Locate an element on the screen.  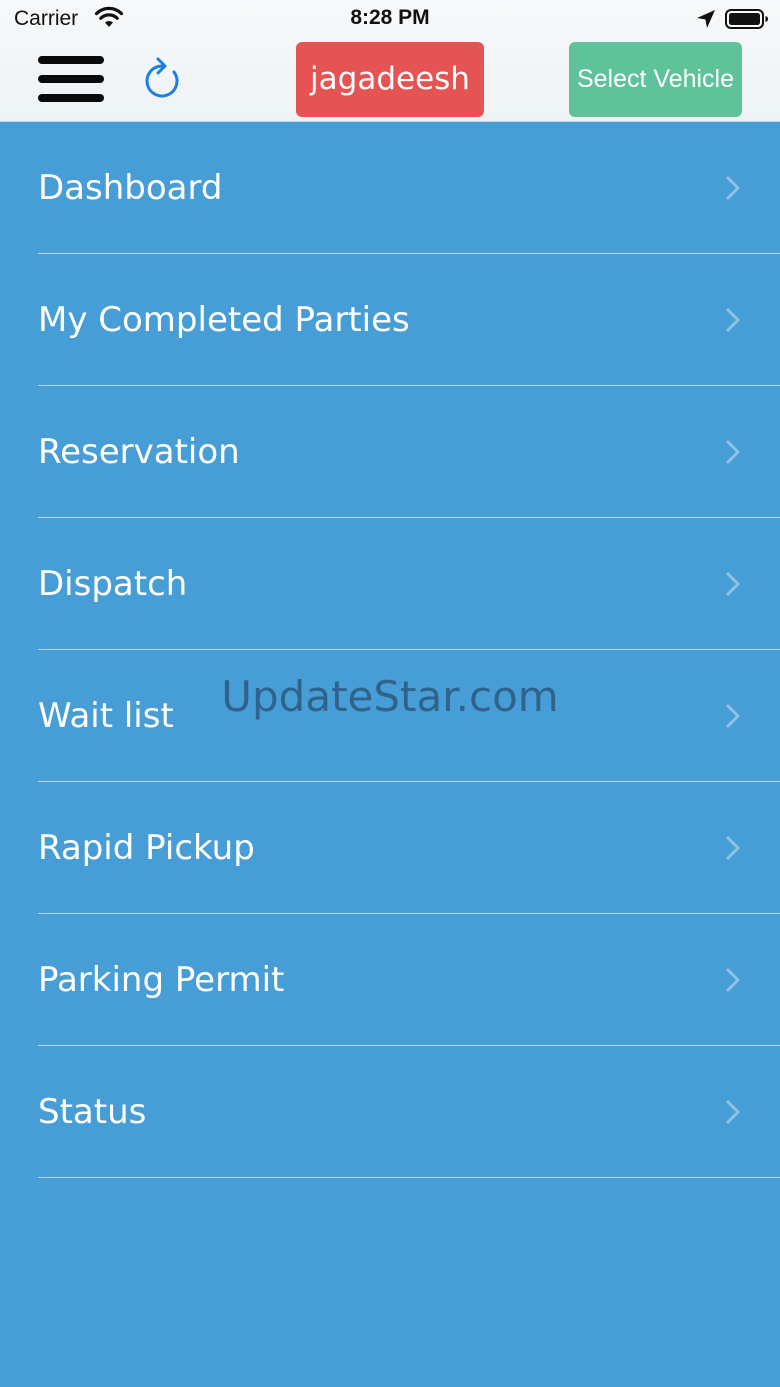
select-vehicle-button: Select Vehicle is located at coordinates (655, 79).